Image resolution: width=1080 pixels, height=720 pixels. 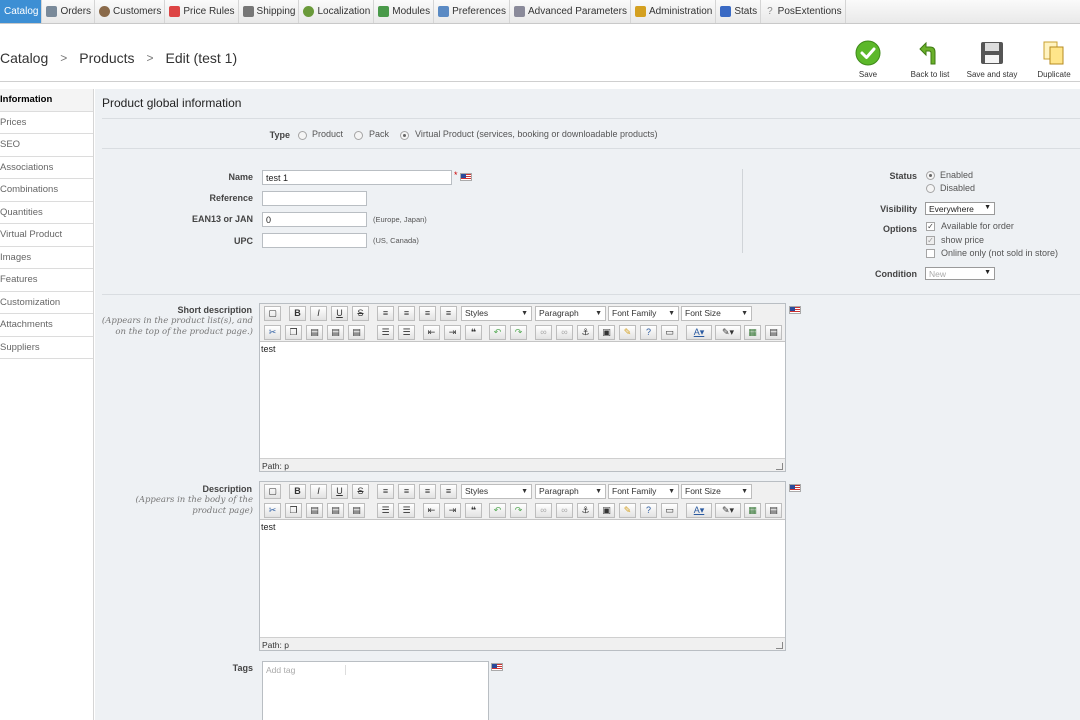 What do you see at coordinates (739, 11) in the screenshot?
I see `nav-tab-stats: Stats` at bounding box center [739, 11].